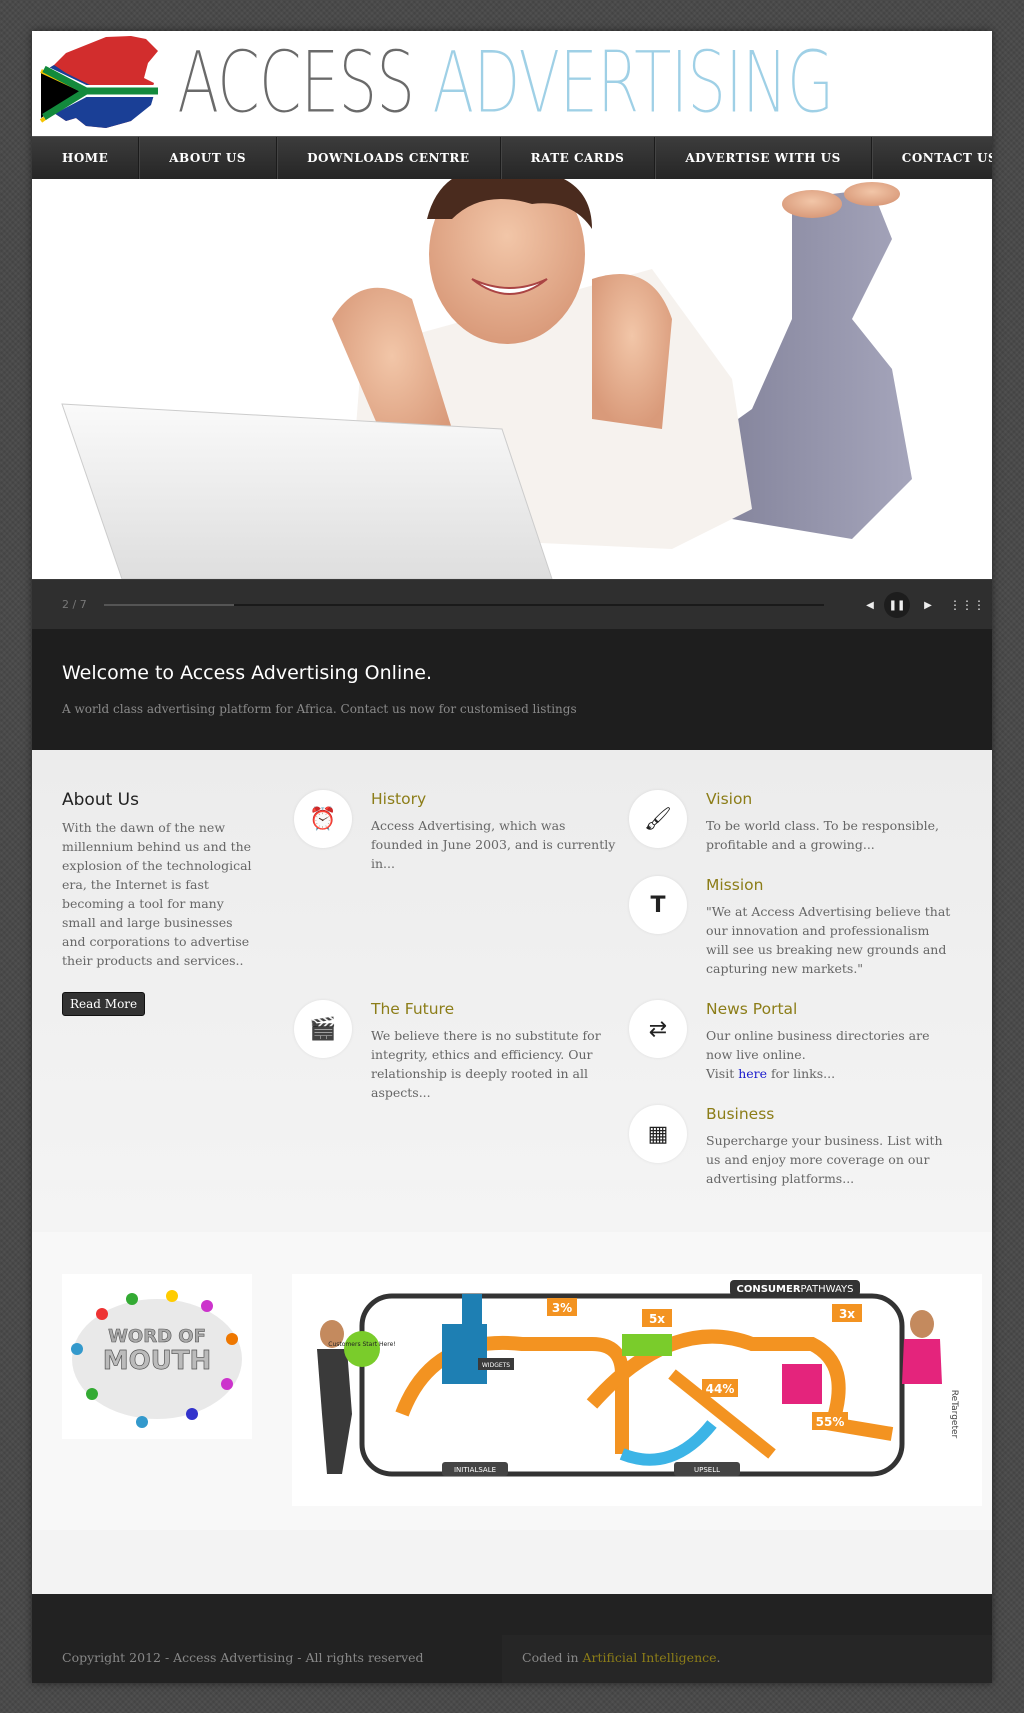 The image size is (1024, 1713). Describe the element at coordinates (752, 1073) in the screenshot. I see `news-here-link: here` at that location.